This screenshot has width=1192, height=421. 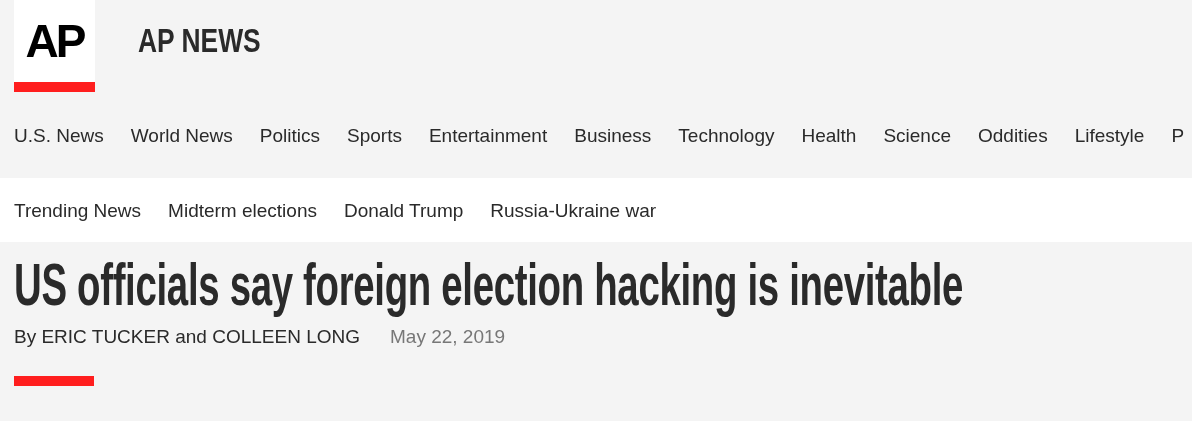 What do you see at coordinates (374, 135) in the screenshot?
I see `nav-link: Sports` at bounding box center [374, 135].